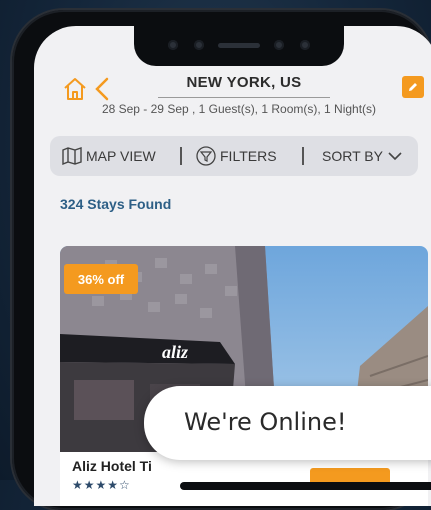 The width and height of the screenshot is (431, 510). What do you see at coordinates (121, 156) in the screenshot?
I see `map-view-label: MAP VIEW` at bounding box center [121, 156].